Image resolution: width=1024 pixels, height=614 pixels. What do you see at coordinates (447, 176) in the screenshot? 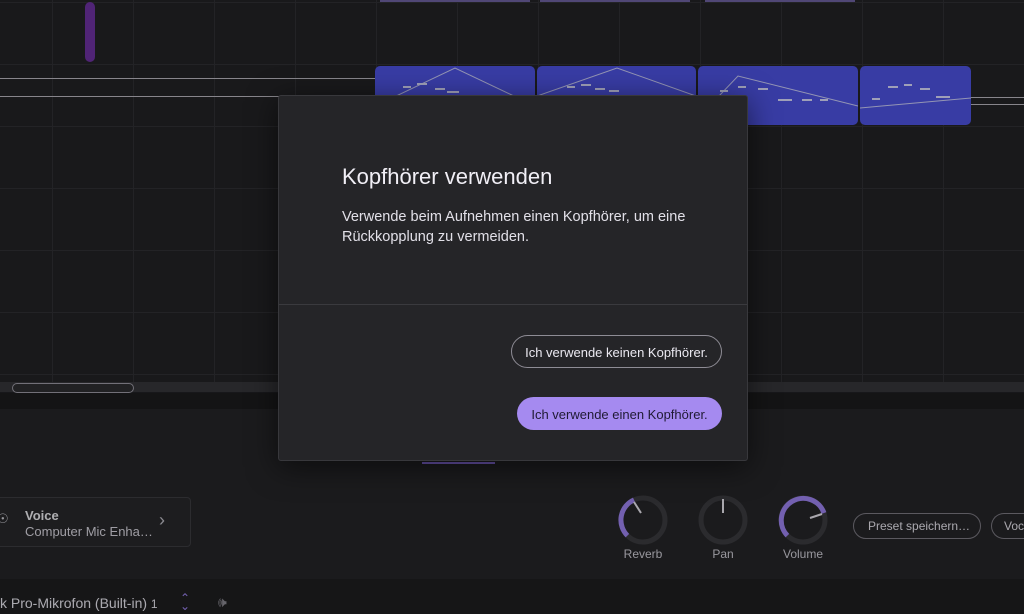
I see `dialog-title: Kopfhörer verwenden` at bounding box center [447, 176].